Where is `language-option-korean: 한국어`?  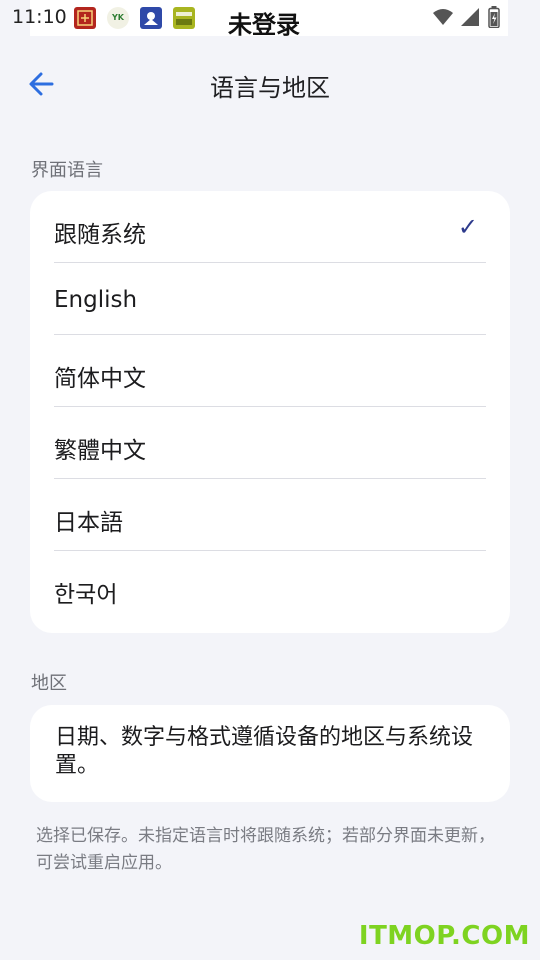
language-option-korean: 한국어 is located at coordinates (270, 587).